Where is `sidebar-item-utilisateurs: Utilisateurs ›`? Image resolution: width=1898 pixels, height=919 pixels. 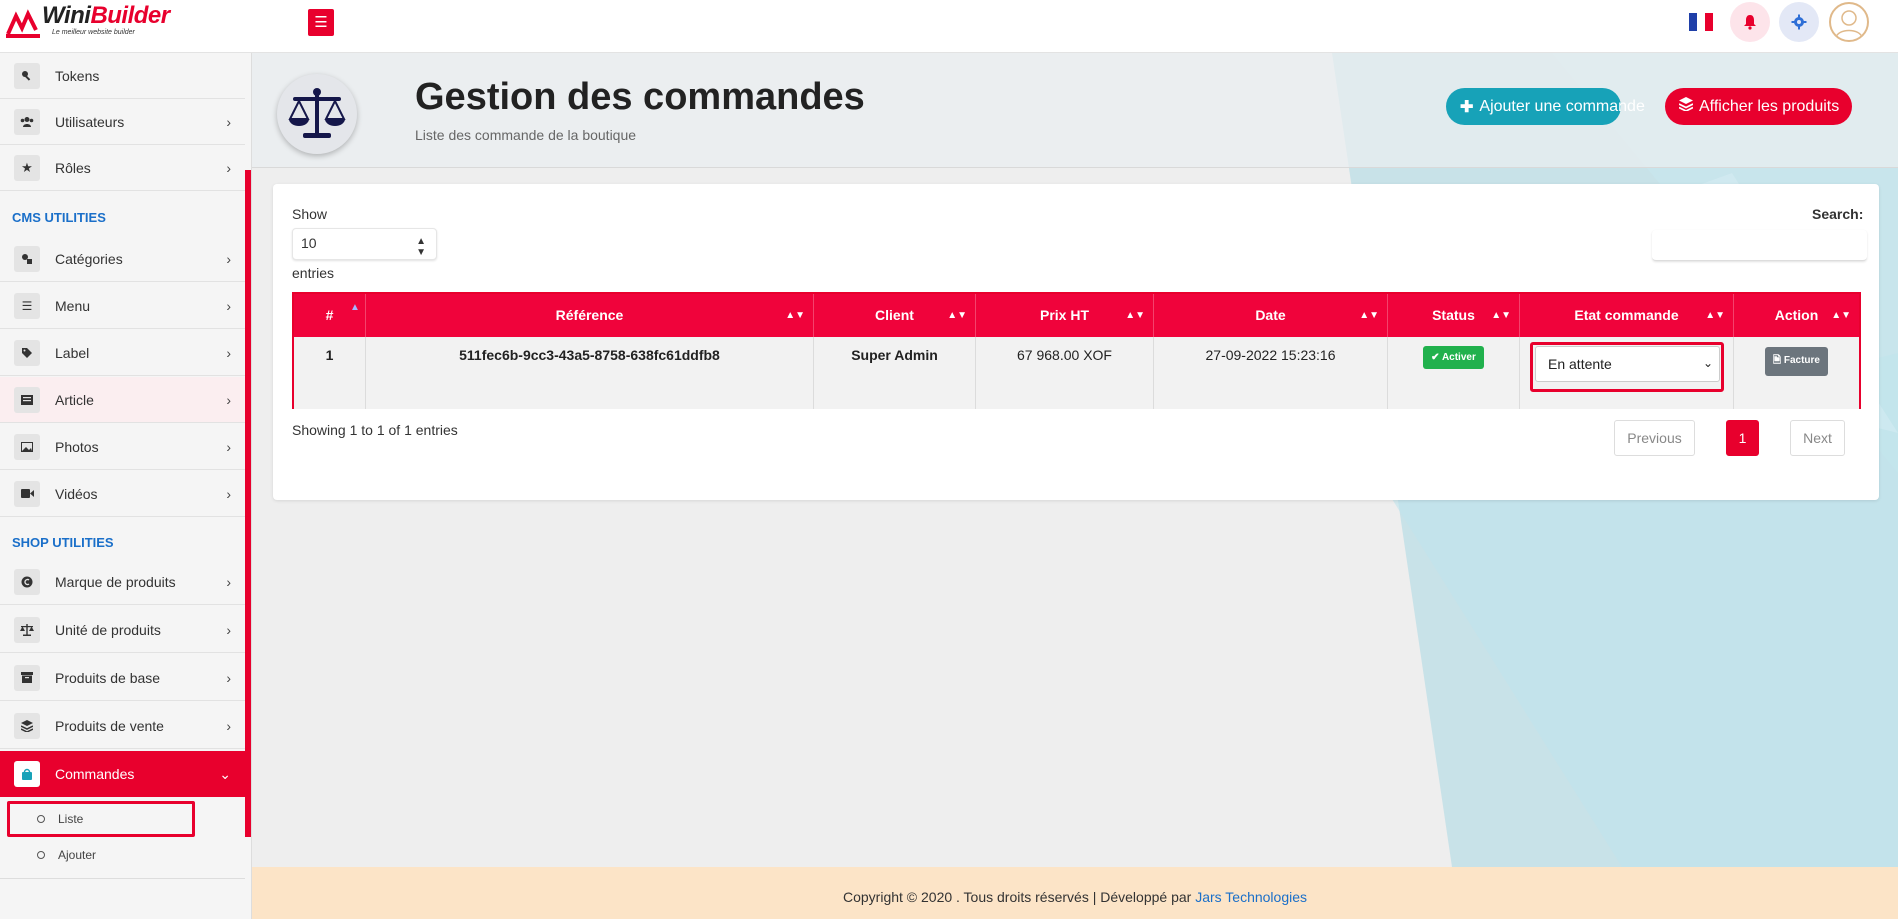
sidebar-item-utilisateurs: Utilisateurs › is located at coordinates (122, 122).